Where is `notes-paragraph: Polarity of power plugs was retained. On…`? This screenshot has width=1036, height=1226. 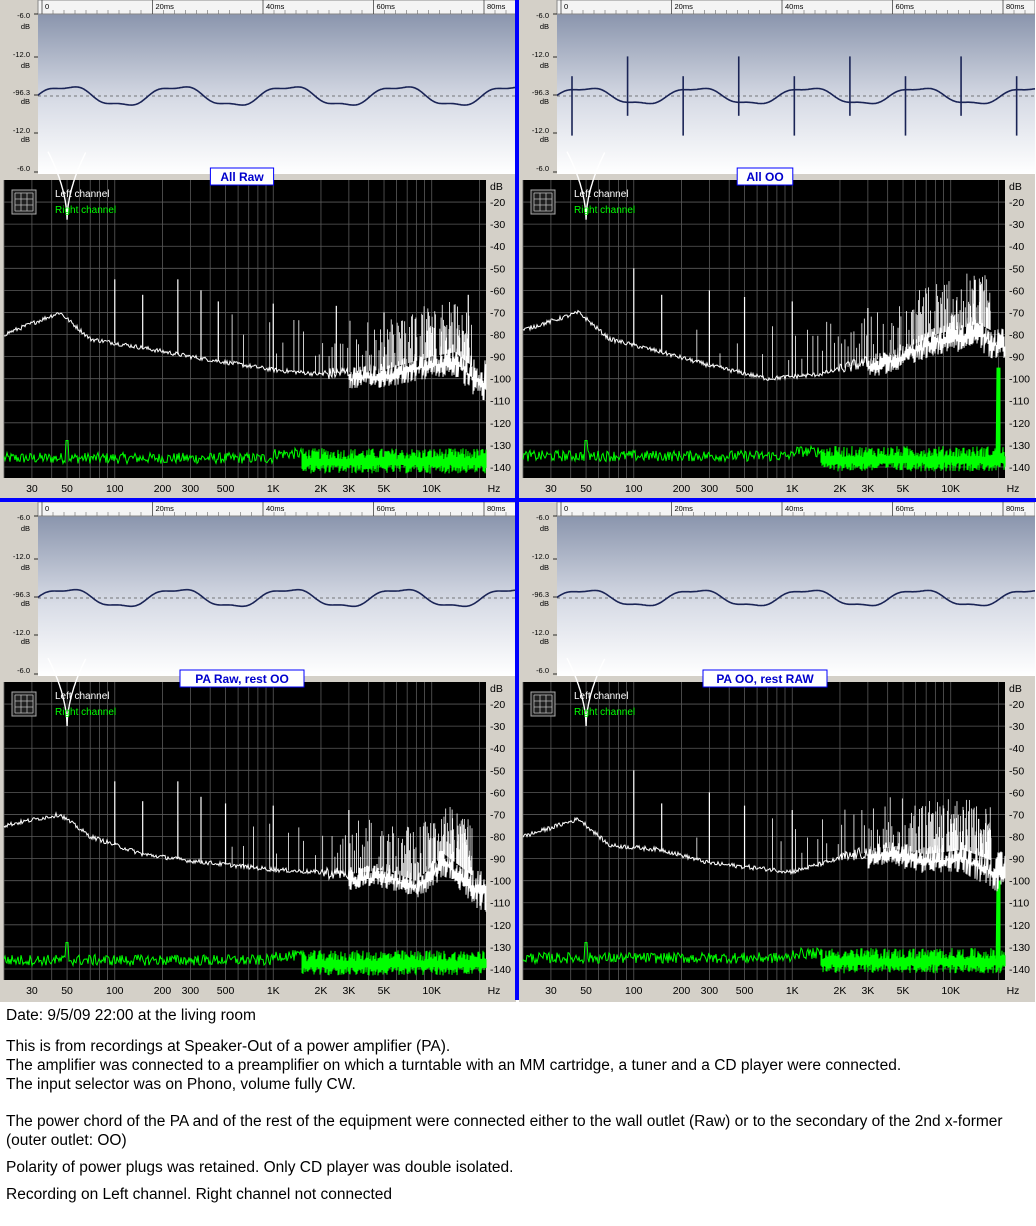
notes-paragraph: Polarity of power plugs was retained. On… is located at coordinates (260, 1167).